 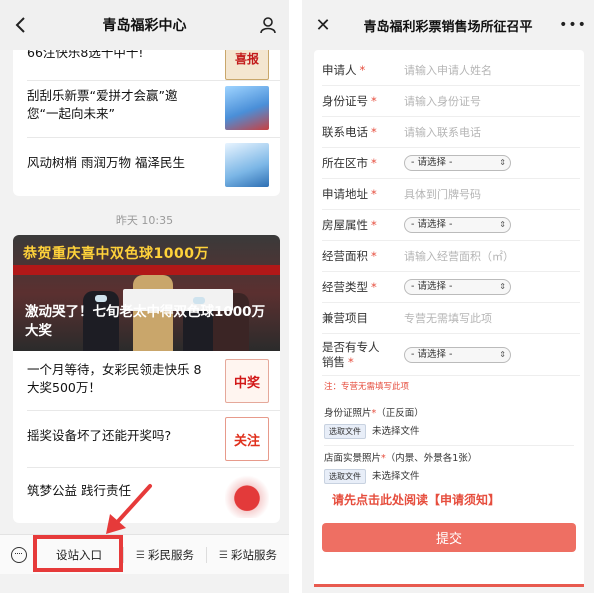 I want to click on form-row: 经营类型 * - 请选择 - ⇕, so click(x=451, y=287).